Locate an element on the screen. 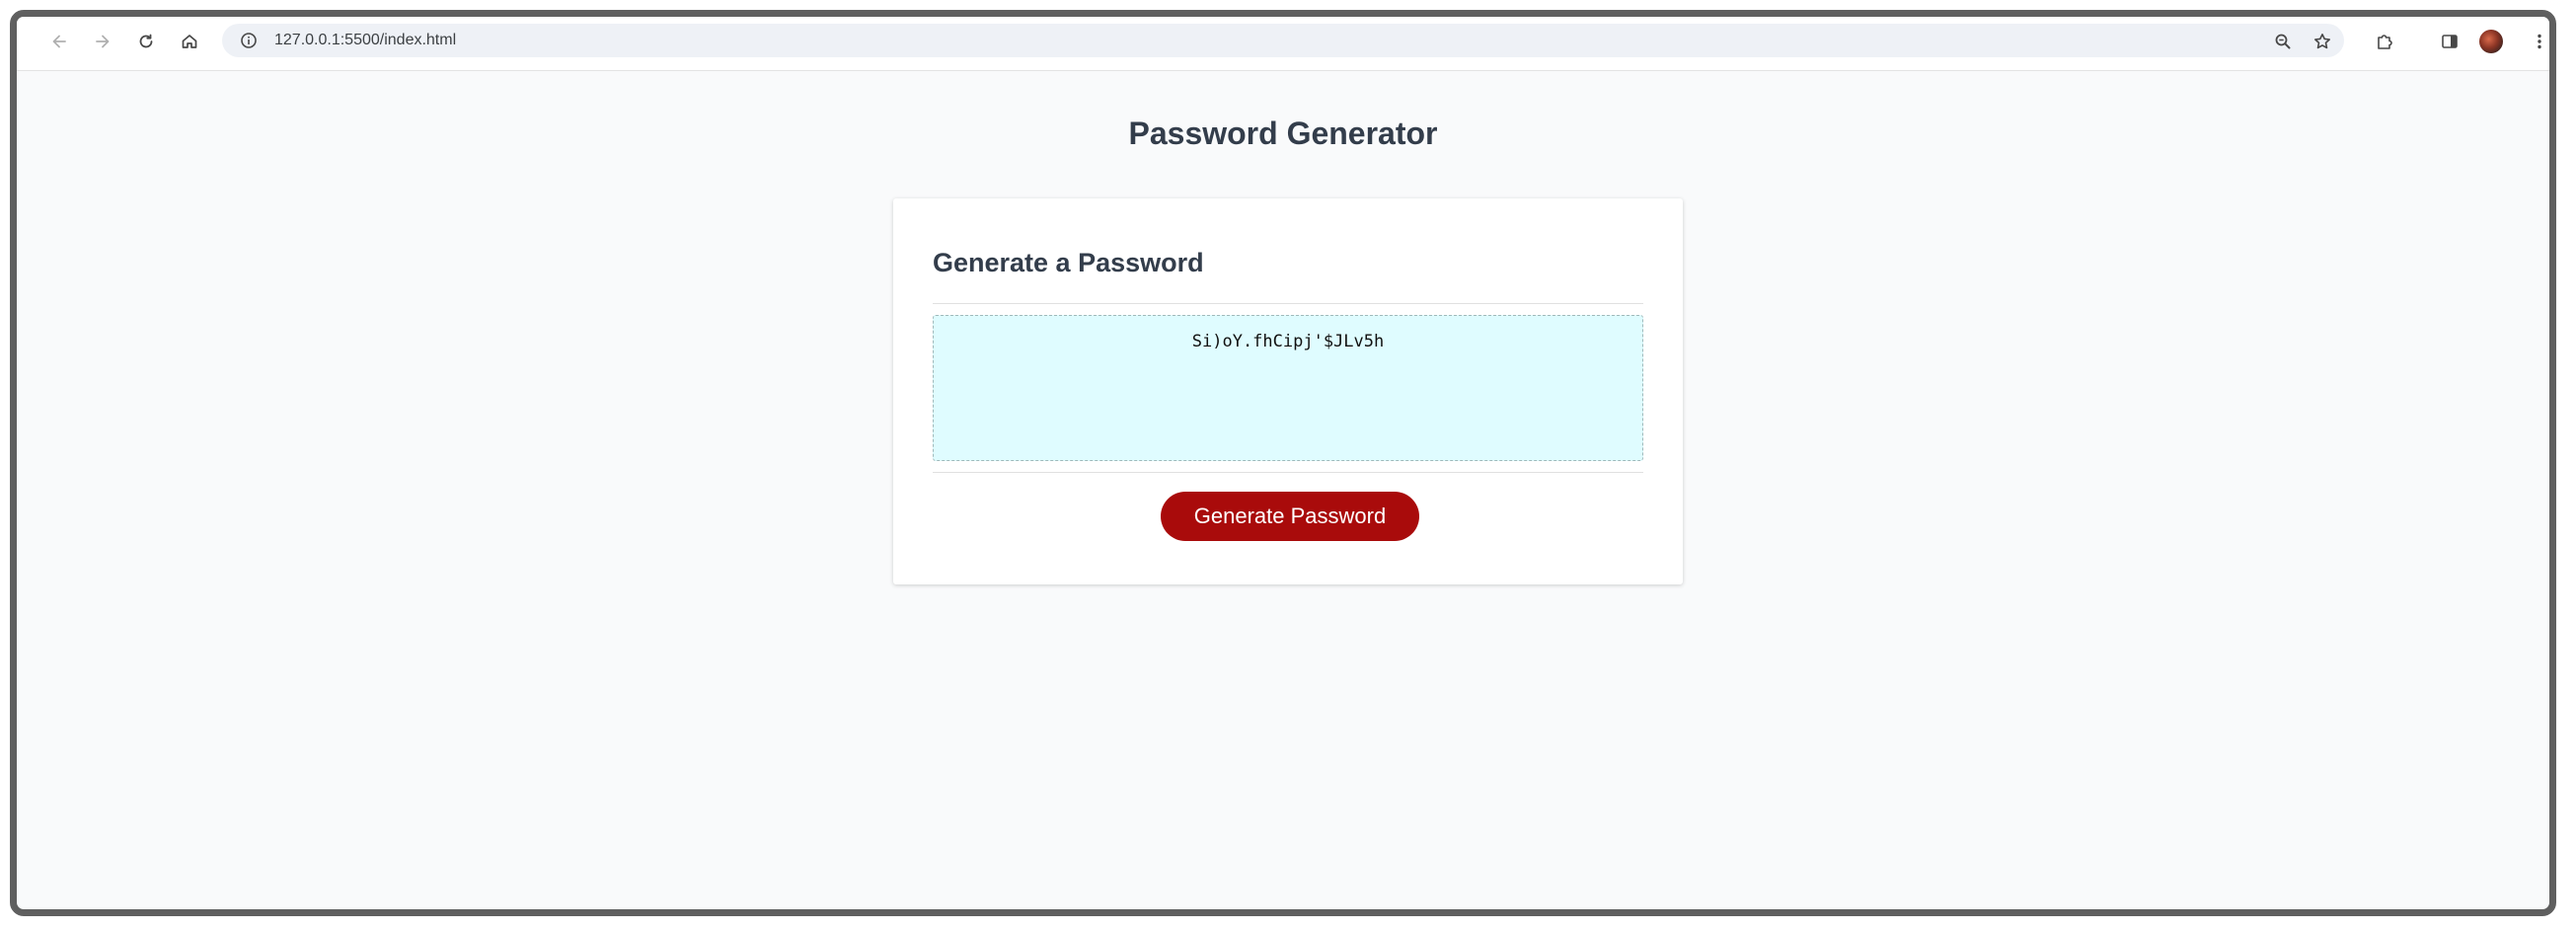 This screenshot has height=930, width=2576. bookmark-star-icon is located at coordinates (2323, 41).